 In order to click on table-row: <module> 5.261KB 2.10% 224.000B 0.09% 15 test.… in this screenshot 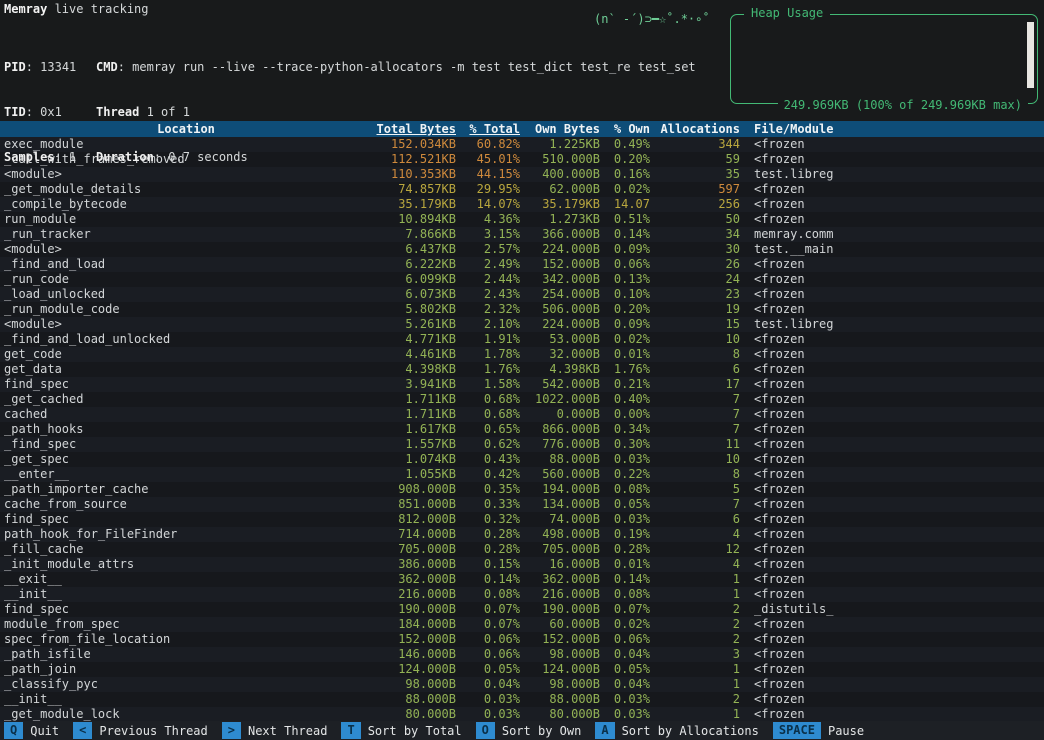, I will do `click(522, 324)`.